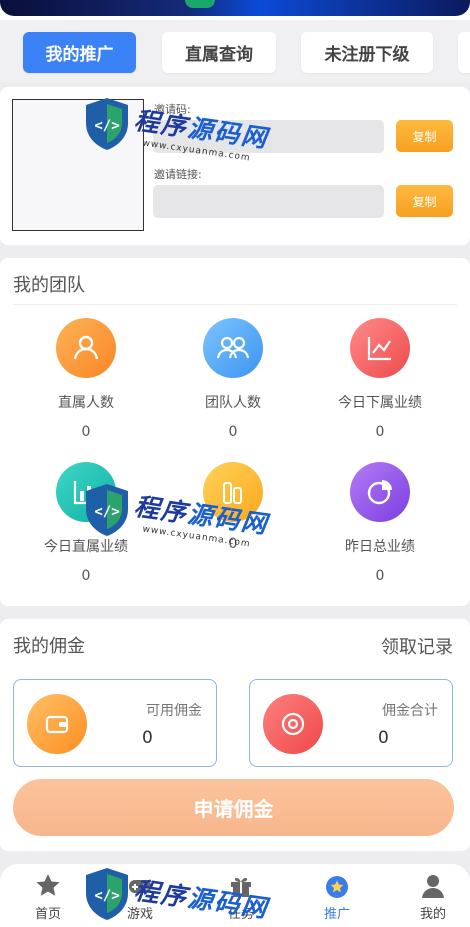 The width and height of the screenshot is (470, 927). Describe the element at coordinates (139, 914) in the screenshot. I see `tabbar-label: 游戏` at that location.